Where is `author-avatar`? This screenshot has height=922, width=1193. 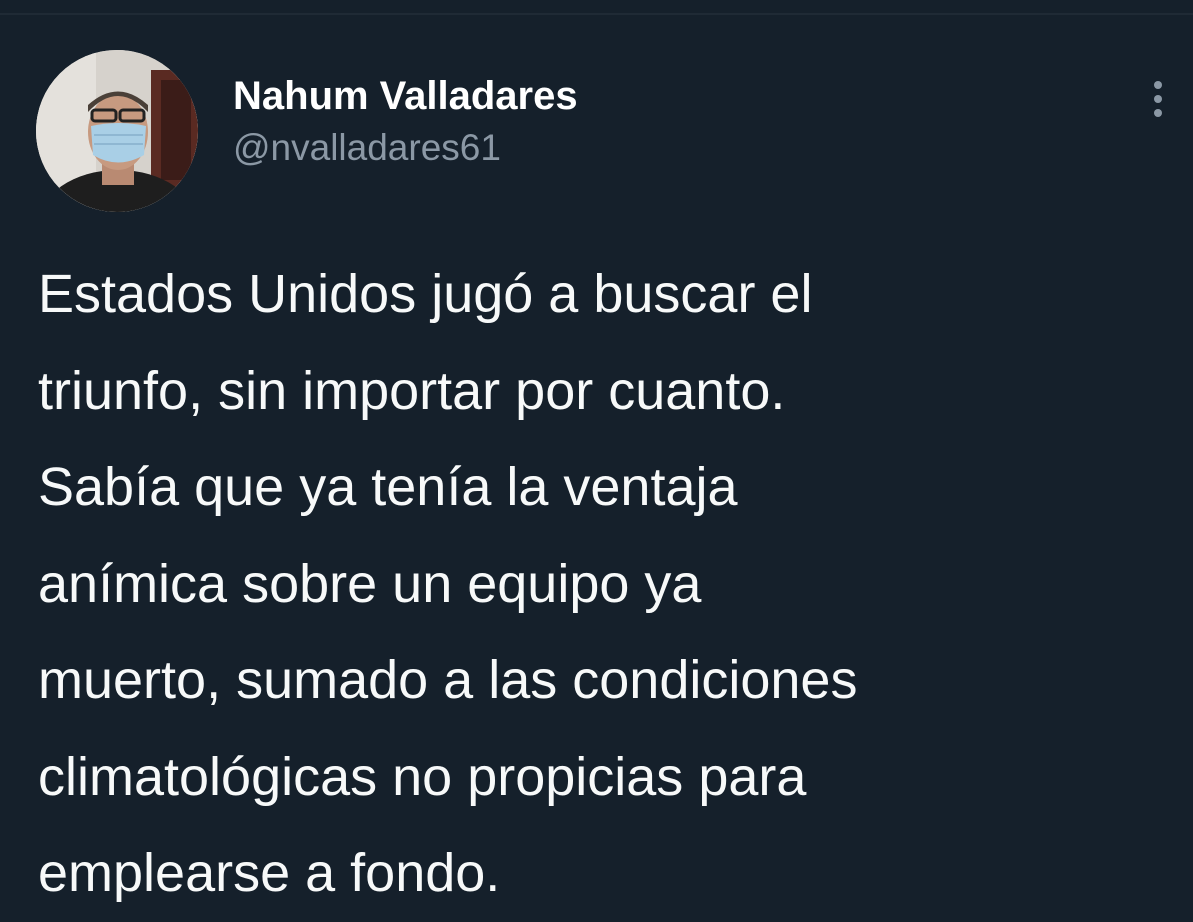 author-avatar is located at coordinates (117, 131).